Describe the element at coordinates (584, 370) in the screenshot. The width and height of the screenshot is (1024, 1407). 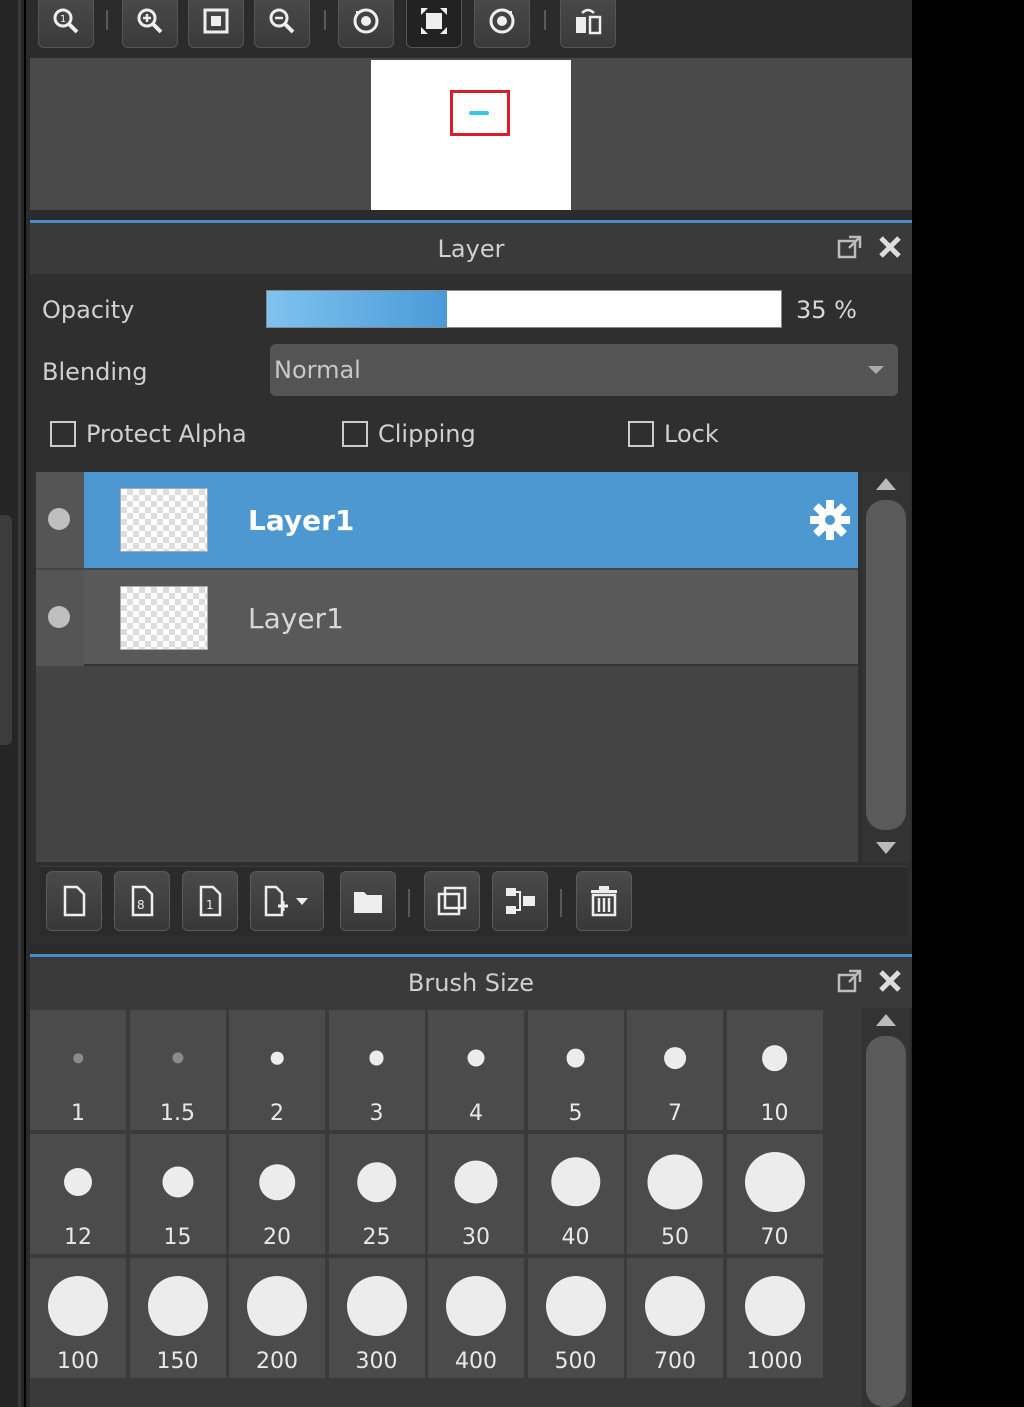
I see `blending-dropdown: Normal` at that location.